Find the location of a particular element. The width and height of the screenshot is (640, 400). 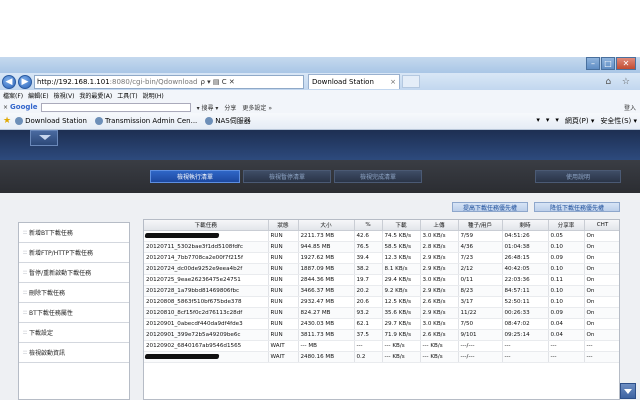

tab-download-station: Download Station × is located at coordinates (354, 81).